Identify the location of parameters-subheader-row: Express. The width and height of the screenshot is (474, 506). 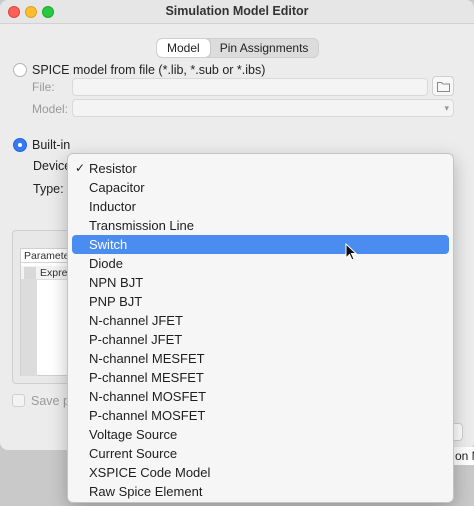
(49, 273).